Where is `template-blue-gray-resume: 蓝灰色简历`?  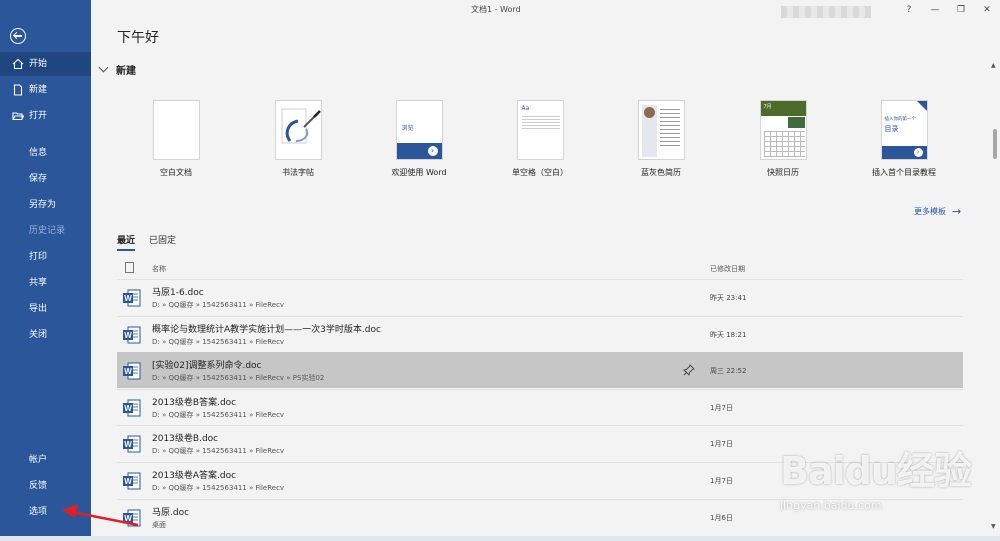
template-blue-gray-resume: 蓝灰色简历 is located at coordinates (661, 139).